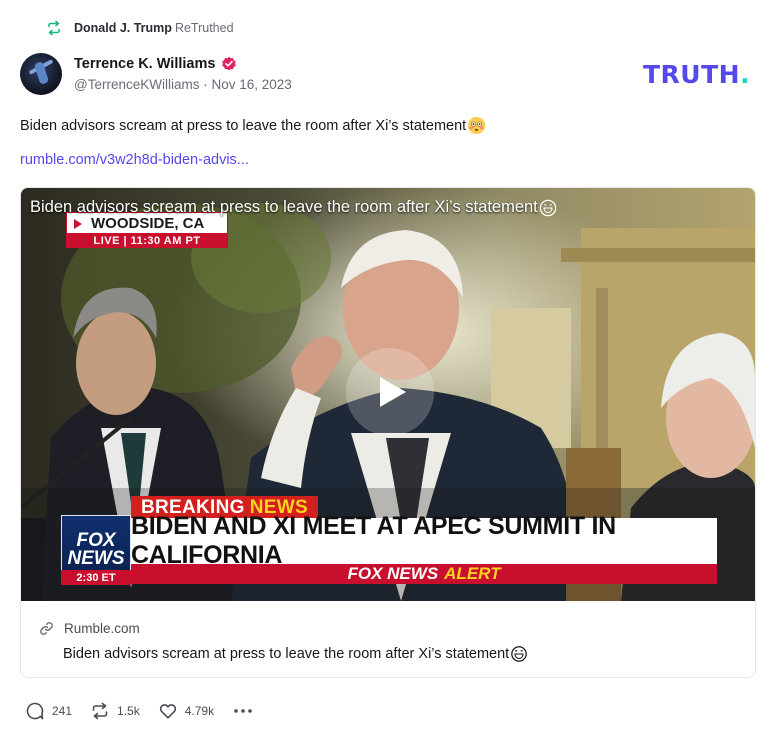 The height and width of the screenshot is (741, 777). Describe the element at coordinates (96, 540) in the screenshot. I see `fox-logo-line1: FOX` at that location.